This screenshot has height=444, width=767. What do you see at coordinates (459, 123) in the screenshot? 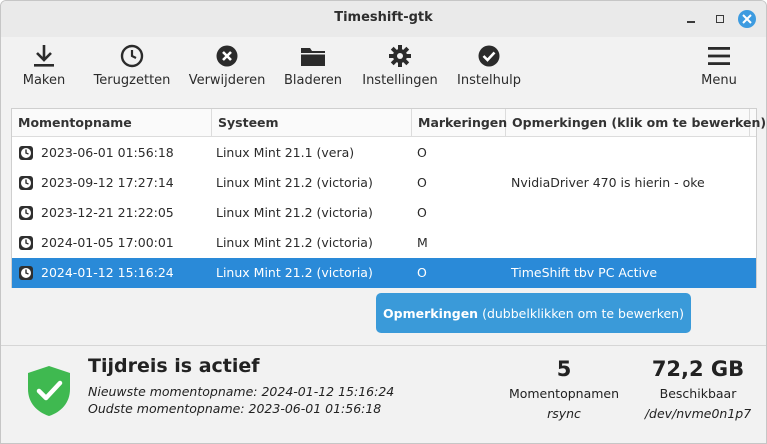
I see `column-header-tags: Markeringen` at bounding box center [459, 123].